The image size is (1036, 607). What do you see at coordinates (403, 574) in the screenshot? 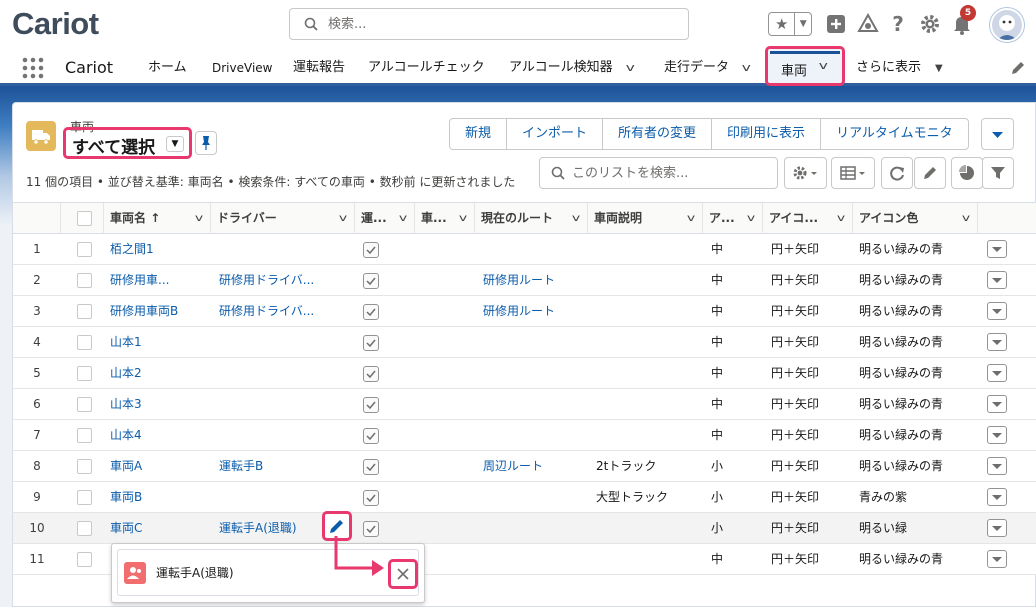
I see `remove-selection-button` at bounding box center [403, 574].